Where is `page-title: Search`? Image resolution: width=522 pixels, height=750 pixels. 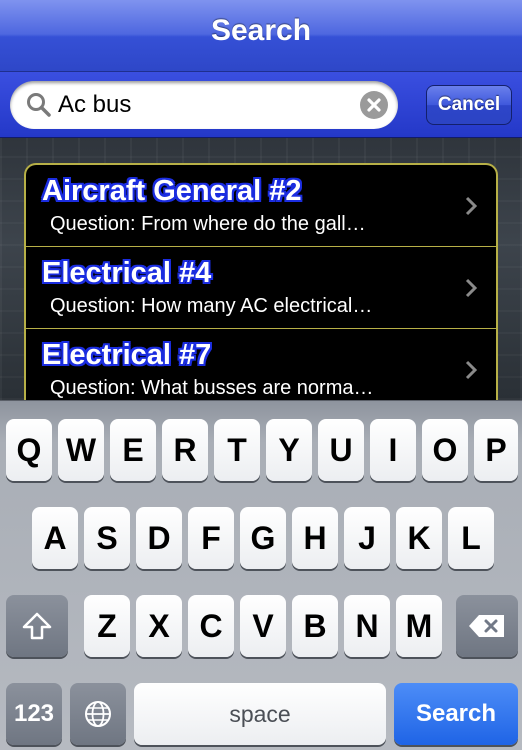
page-title: Search is located at coordinates (261, 30).